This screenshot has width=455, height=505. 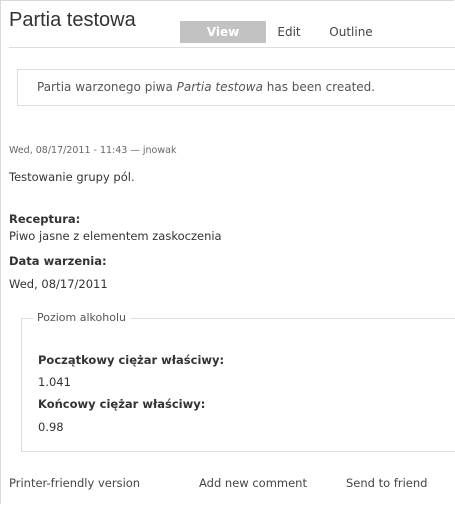 I want to click on node-header: Partia testowa View Edit Outline, so click(x=232, y=28).